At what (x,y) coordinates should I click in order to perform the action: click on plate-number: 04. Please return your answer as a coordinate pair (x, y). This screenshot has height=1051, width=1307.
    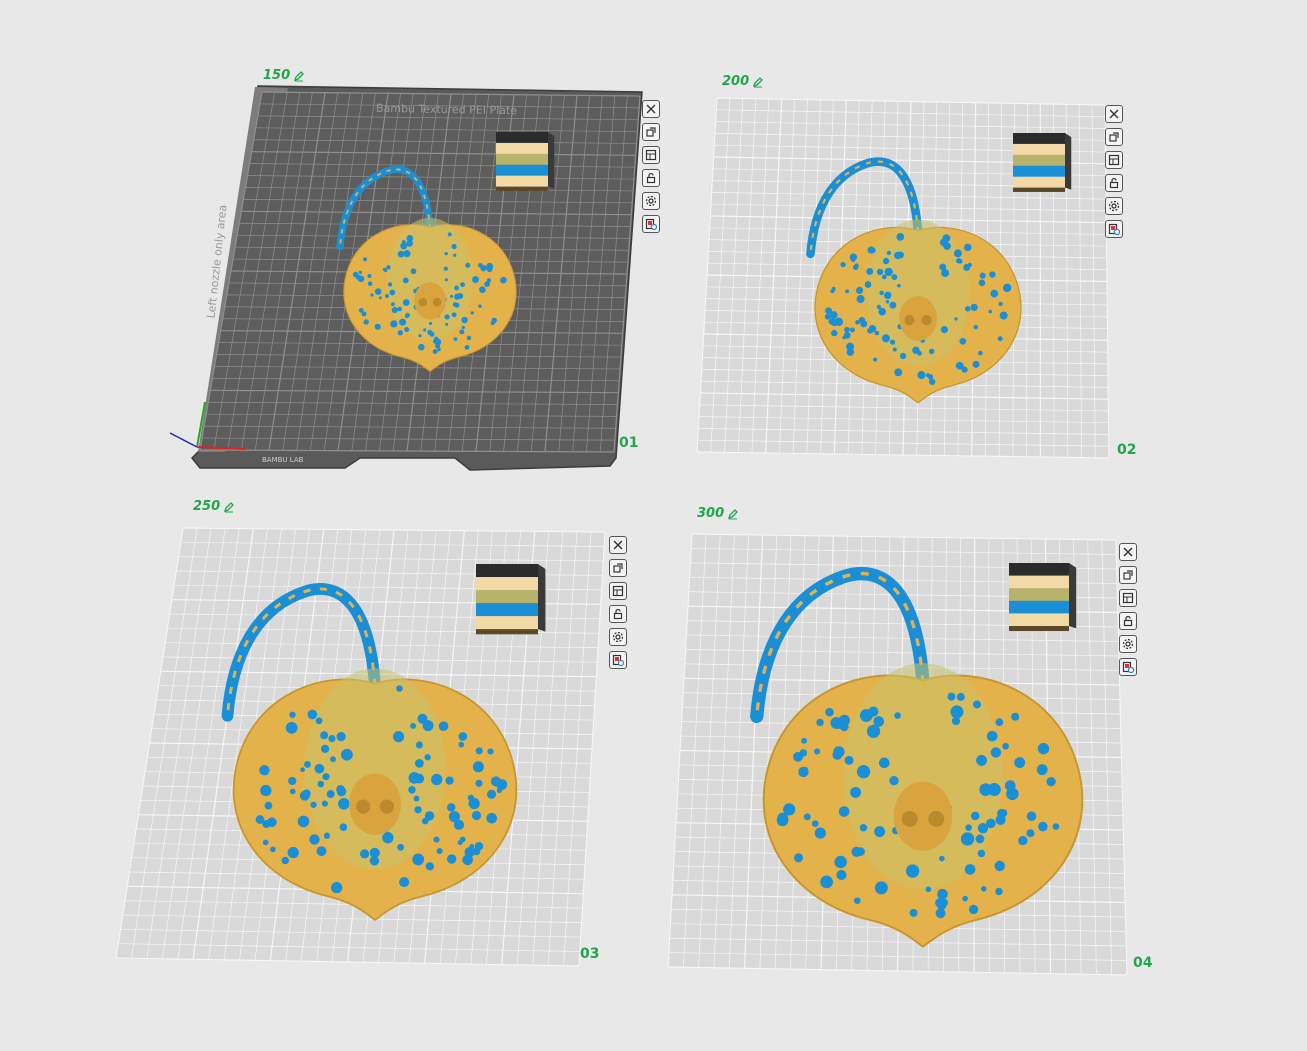
    Looking at the image, I should click on (1143, 963).